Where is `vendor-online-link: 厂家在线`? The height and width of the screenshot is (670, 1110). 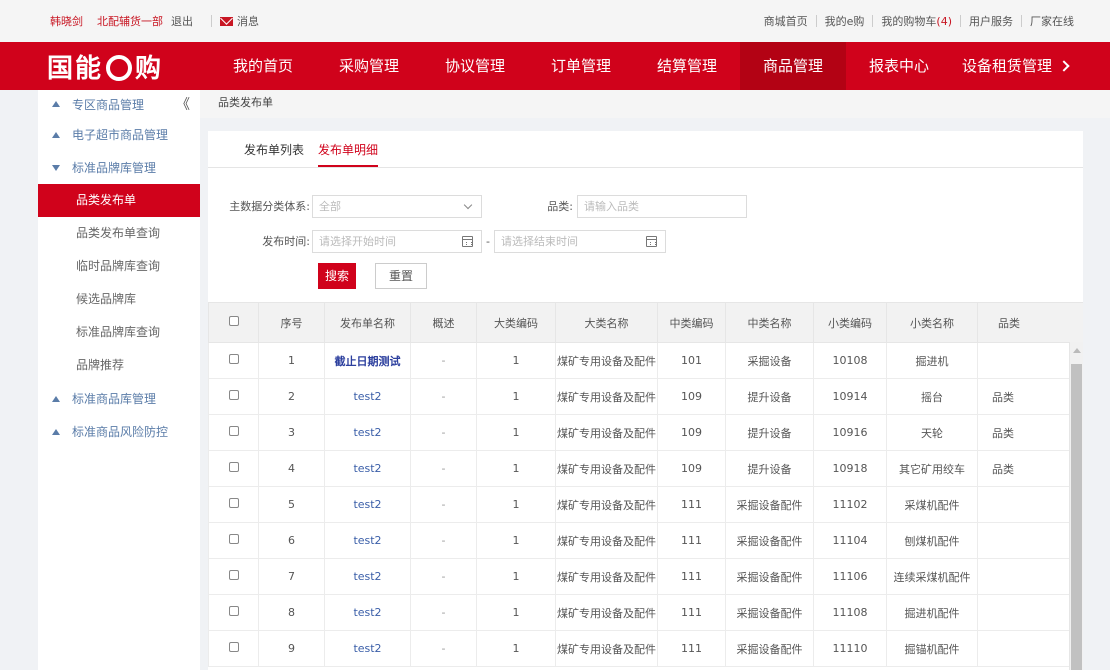 vendor-online-link: 厂家在线 is located at coordinates (1052, 21).